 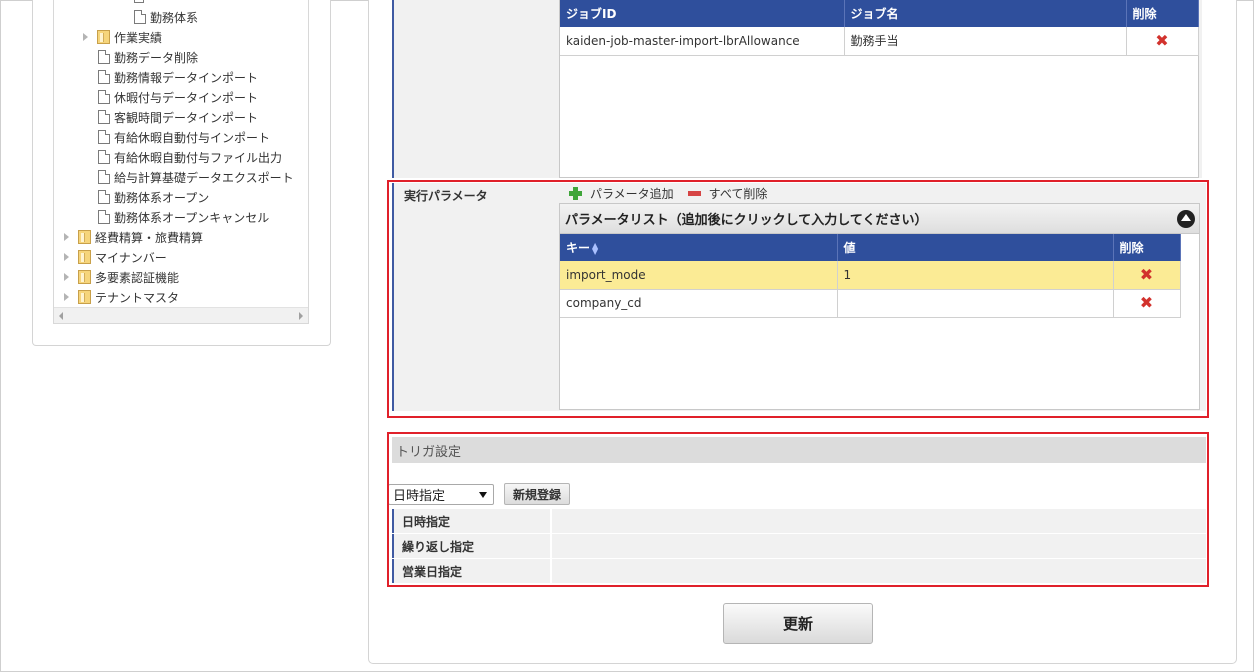 What do you see at coordinates (131, 257) in the screenshot?
I see `tree-item-label: マイナンバー` at bounding box center [131, 257].